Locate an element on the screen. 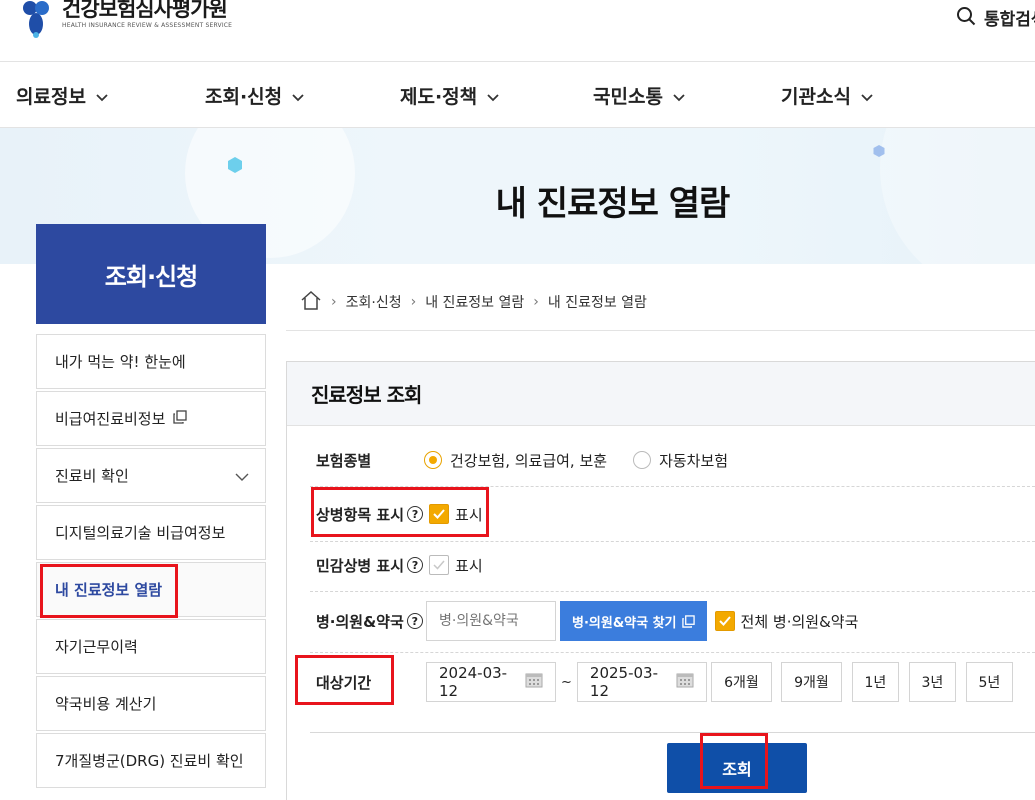 The width and height of the screenshot is (1035, 800). panel-title: 진료정보 조회 is located at coordinates (661, 394).